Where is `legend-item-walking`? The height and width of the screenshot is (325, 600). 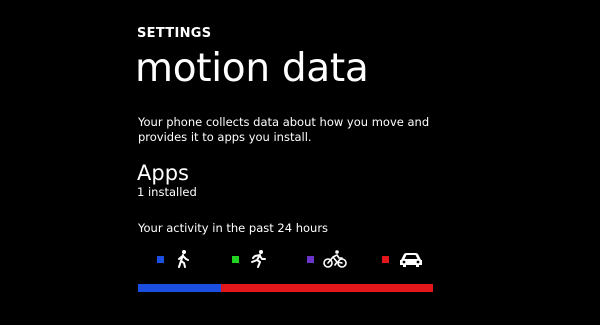 legend-item-walking is located at coordinates (175, 259).